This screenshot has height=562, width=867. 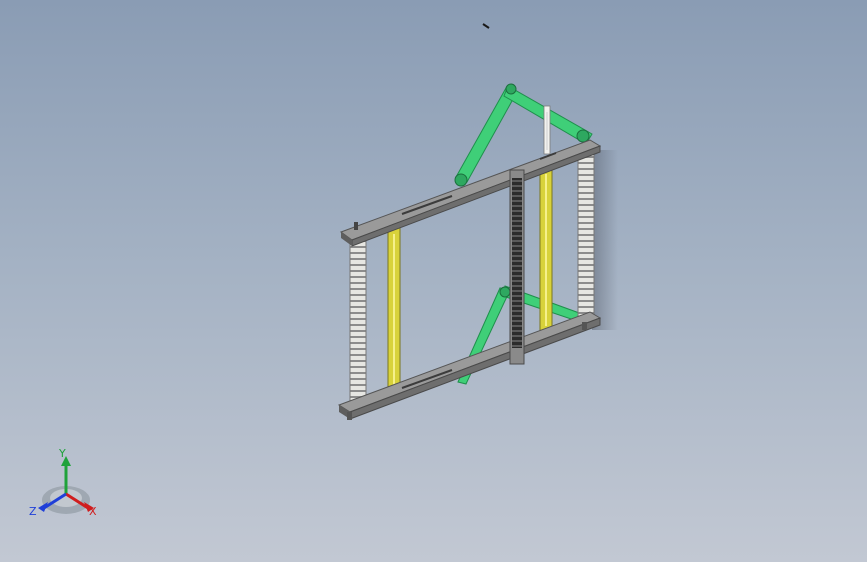 I want to click on lead-screw, so click(x=517, y=267).